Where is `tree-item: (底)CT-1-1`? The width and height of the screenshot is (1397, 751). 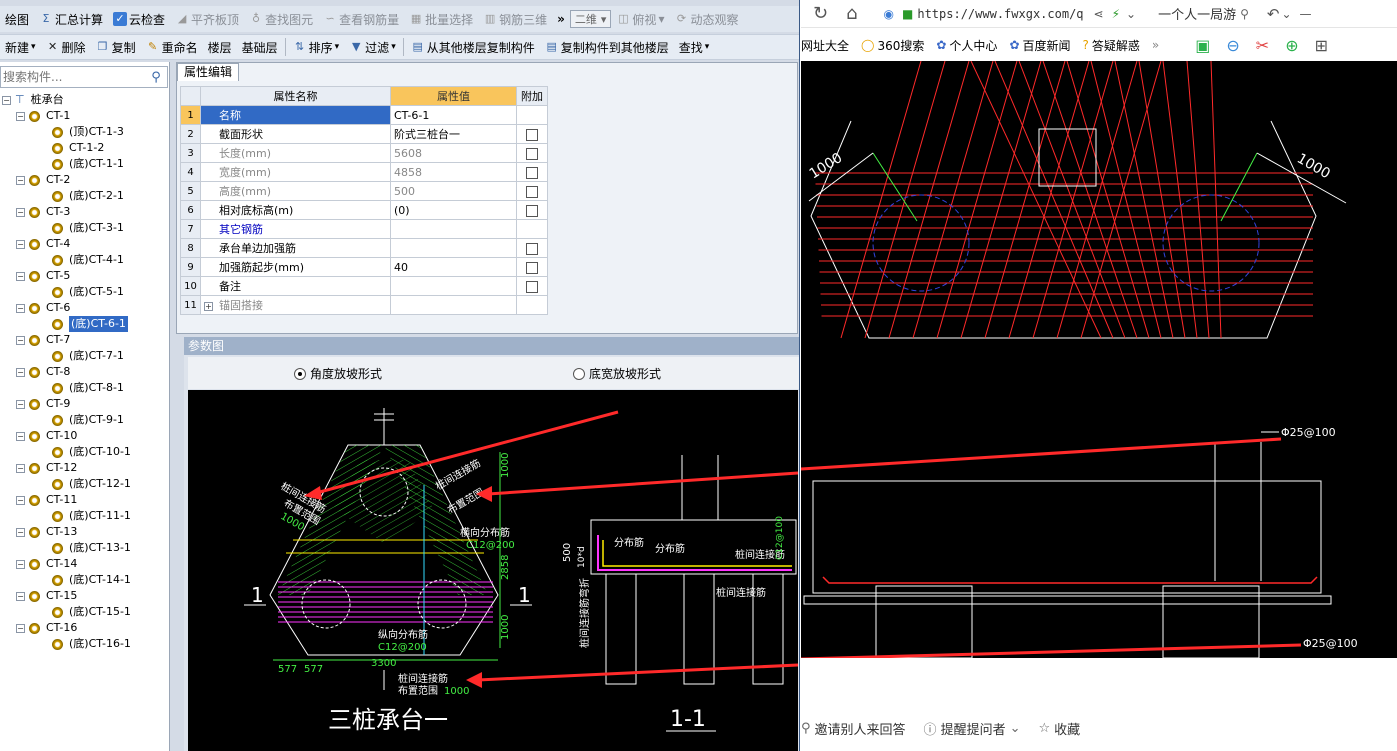 tree-item: (底)CT-1-1 is located at coordinates (84, 164).